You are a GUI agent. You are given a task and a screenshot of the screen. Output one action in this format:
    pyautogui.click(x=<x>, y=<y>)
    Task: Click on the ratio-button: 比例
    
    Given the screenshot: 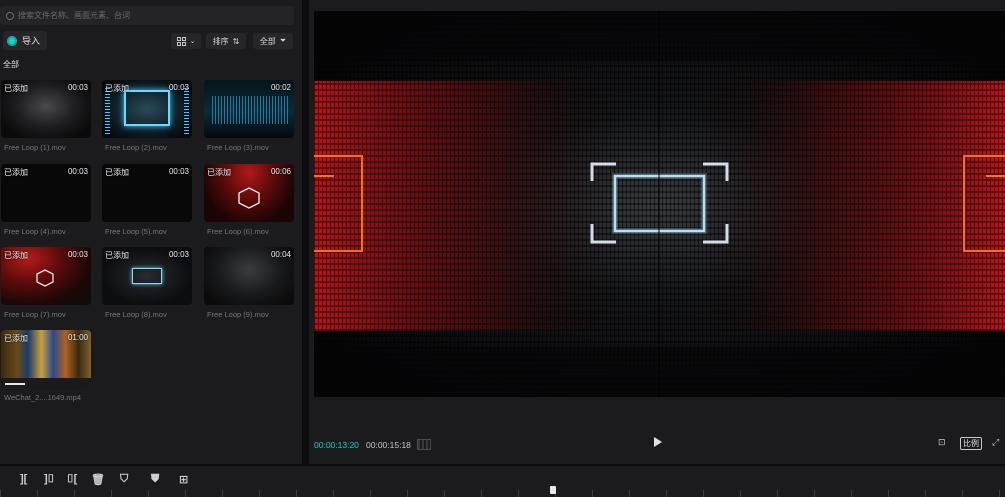 What is the action you would take?
    pyautogui.click(x=971, y=443)
    